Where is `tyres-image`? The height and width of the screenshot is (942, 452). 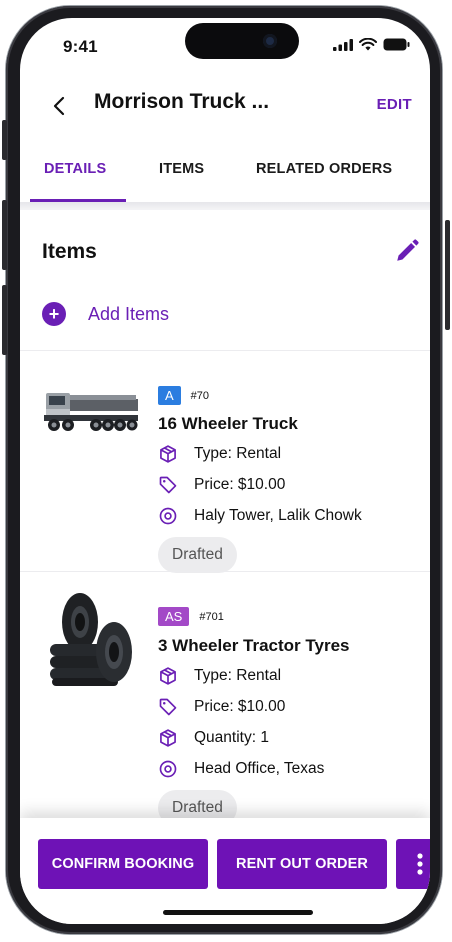 tyres-image is located at coordinates (91, 639).